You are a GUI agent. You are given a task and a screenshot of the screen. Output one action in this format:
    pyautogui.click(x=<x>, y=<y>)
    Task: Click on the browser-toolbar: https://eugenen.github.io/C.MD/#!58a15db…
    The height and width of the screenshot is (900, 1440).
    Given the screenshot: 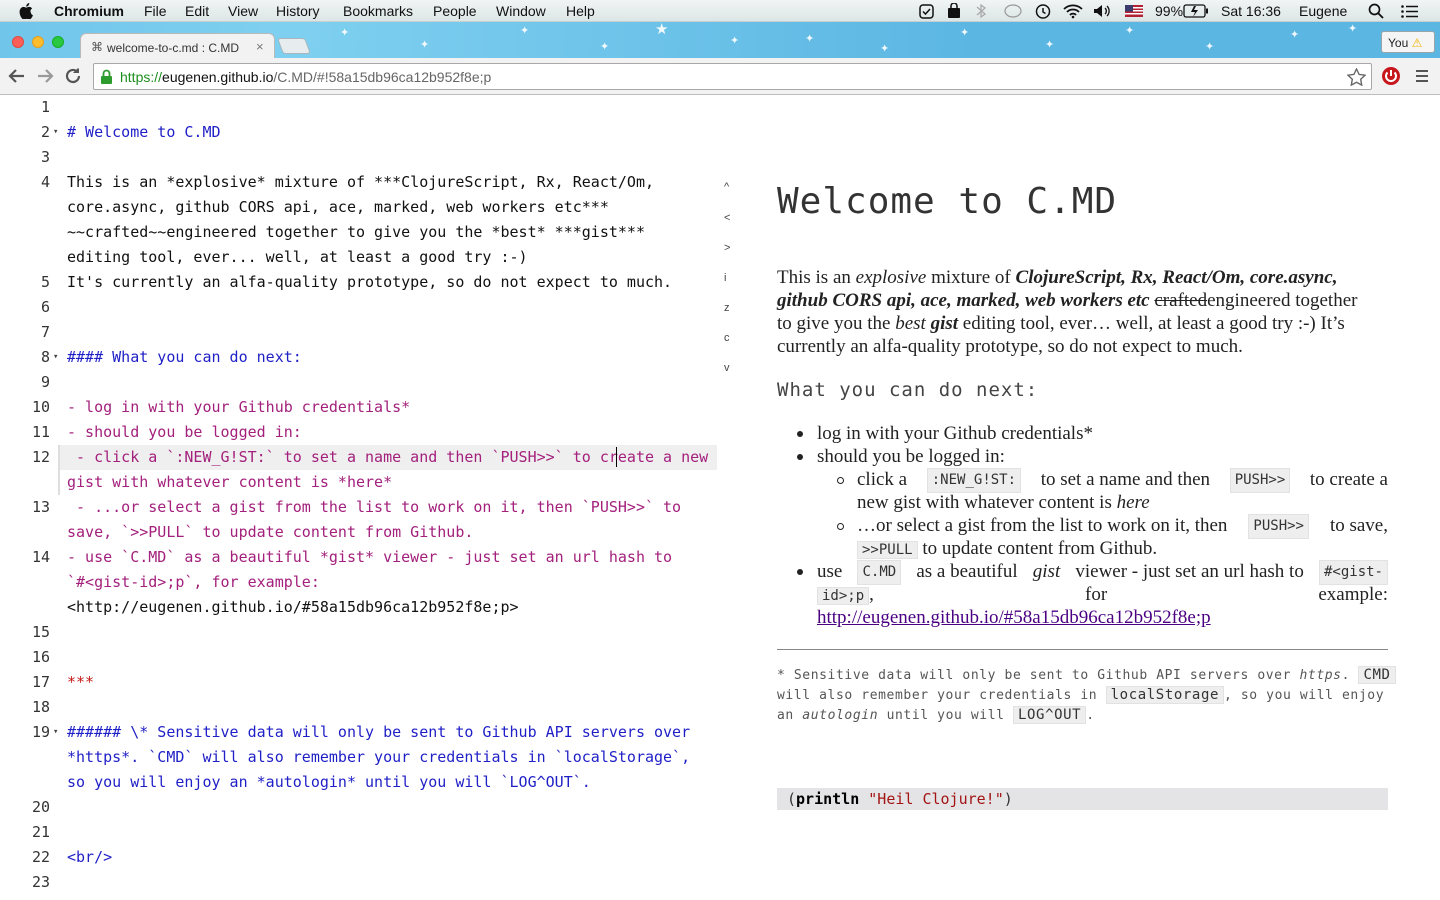 What is the action you would take?
    pyautogui.click(x=720, y=76)
    